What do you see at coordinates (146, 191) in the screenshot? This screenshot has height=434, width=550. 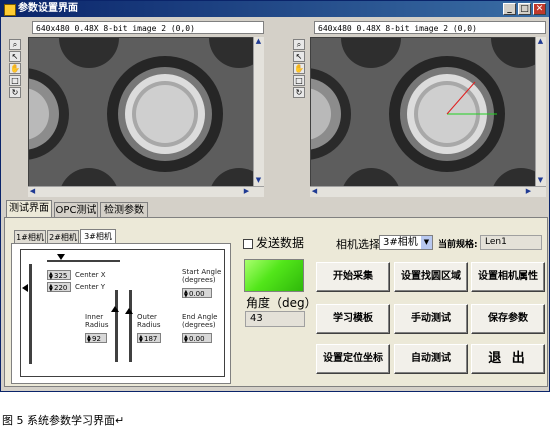 I see `left-horizontal-scrollbar: ◀ ▶` at bounding box center [146, 191].